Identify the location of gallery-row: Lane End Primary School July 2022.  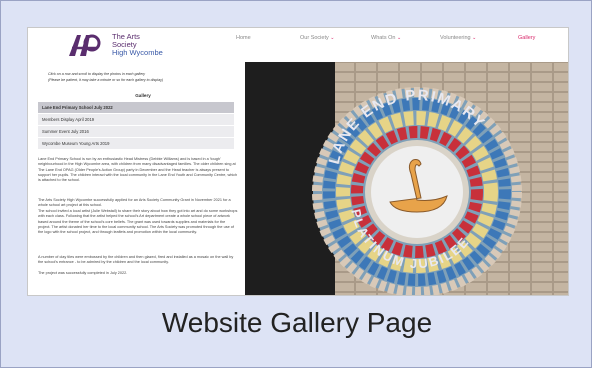
(136, 108).